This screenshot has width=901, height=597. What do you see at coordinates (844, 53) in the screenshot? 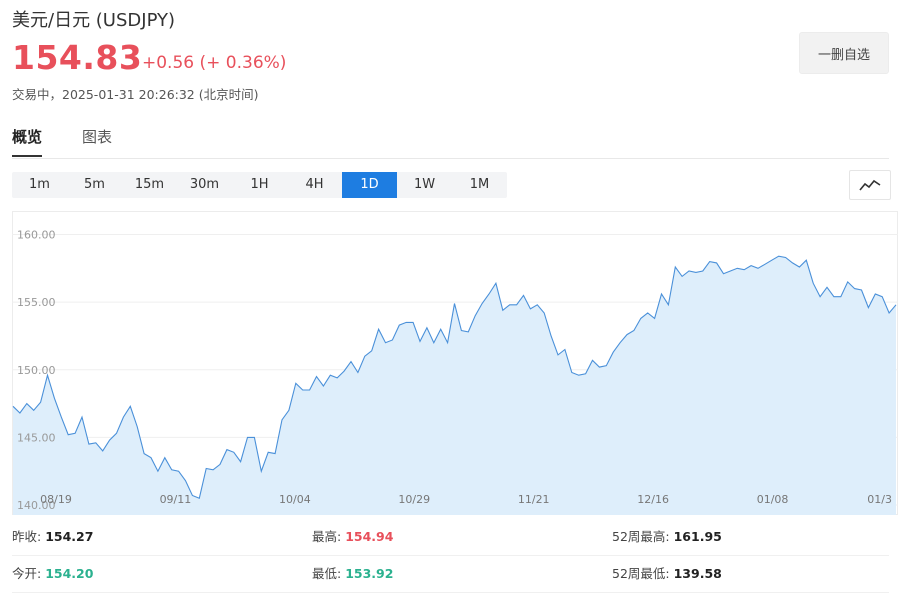
I see `remove-watchlist-button: 一删自选` at bounding box center [844, 53].